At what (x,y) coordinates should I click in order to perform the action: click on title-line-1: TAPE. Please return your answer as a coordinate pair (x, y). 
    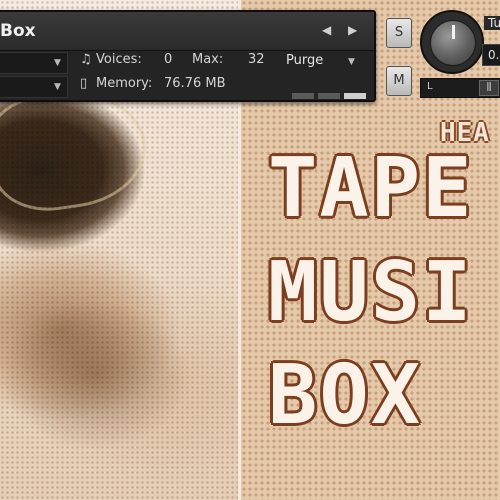
    Looking at the image, I should click on (371, 188).